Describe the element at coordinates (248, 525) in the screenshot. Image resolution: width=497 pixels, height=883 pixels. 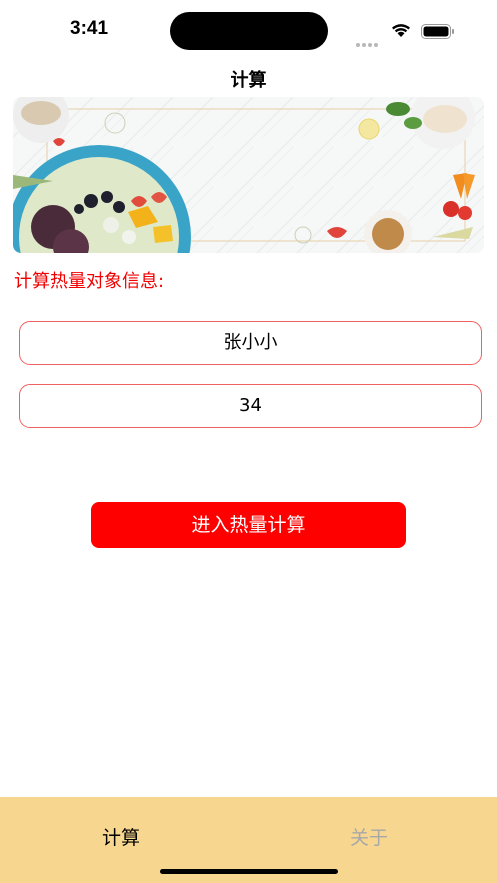
I see `enter-calorie-calculation-button: 进入热量计算` at that location.